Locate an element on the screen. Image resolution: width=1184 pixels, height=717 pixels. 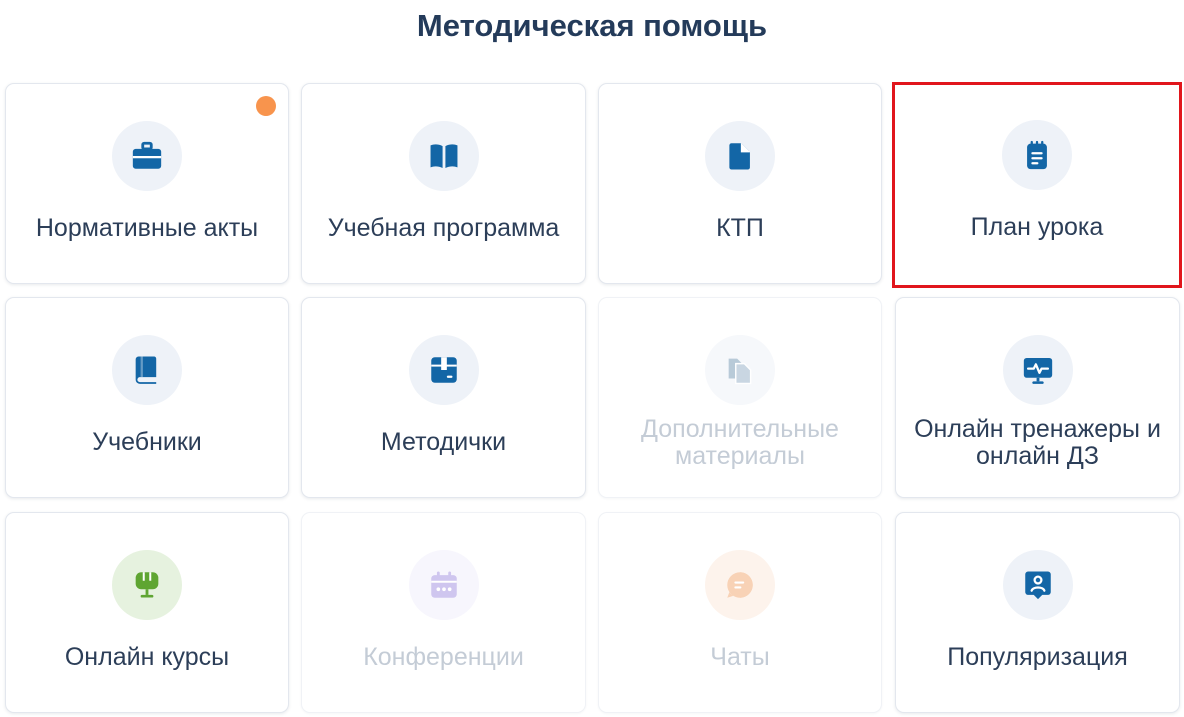
briefcase-icon is located at coordinates (147, 155).